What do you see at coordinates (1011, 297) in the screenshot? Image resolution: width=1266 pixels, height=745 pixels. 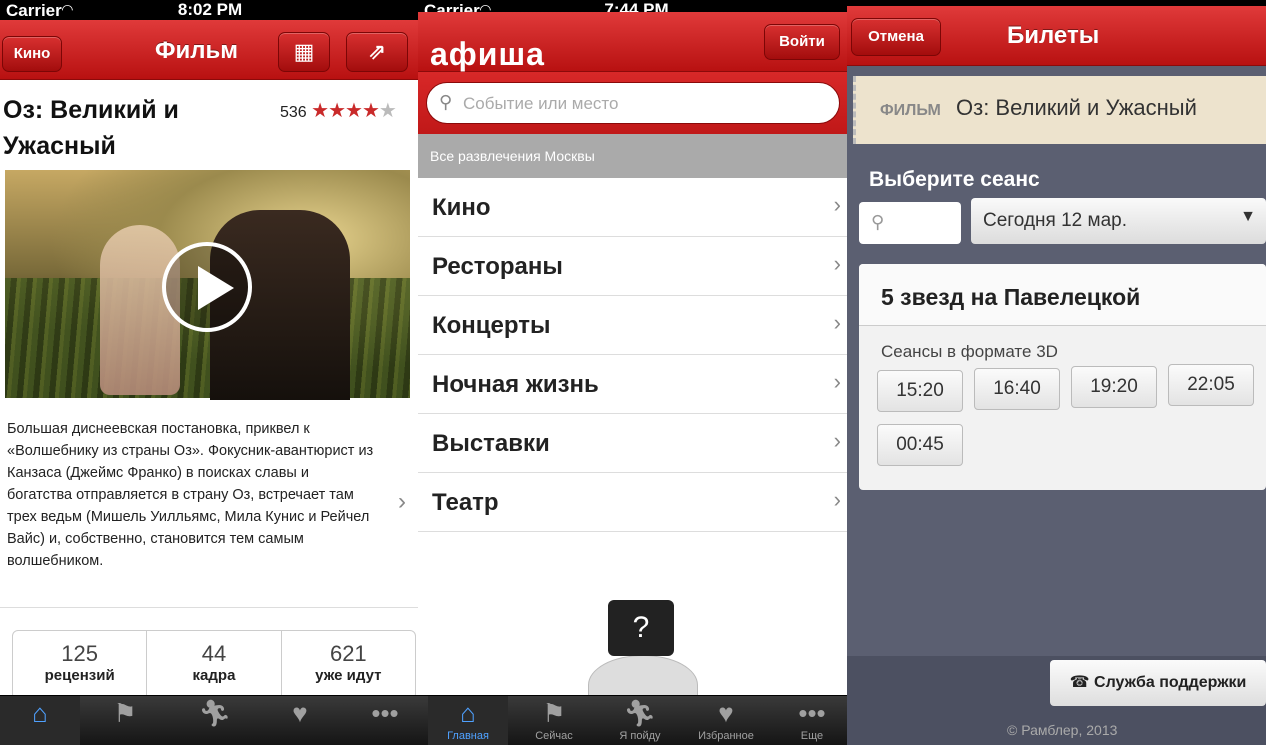 I see `cinema-name: 5 звезд на Павелецкой` at bounding box center [1011, 297].